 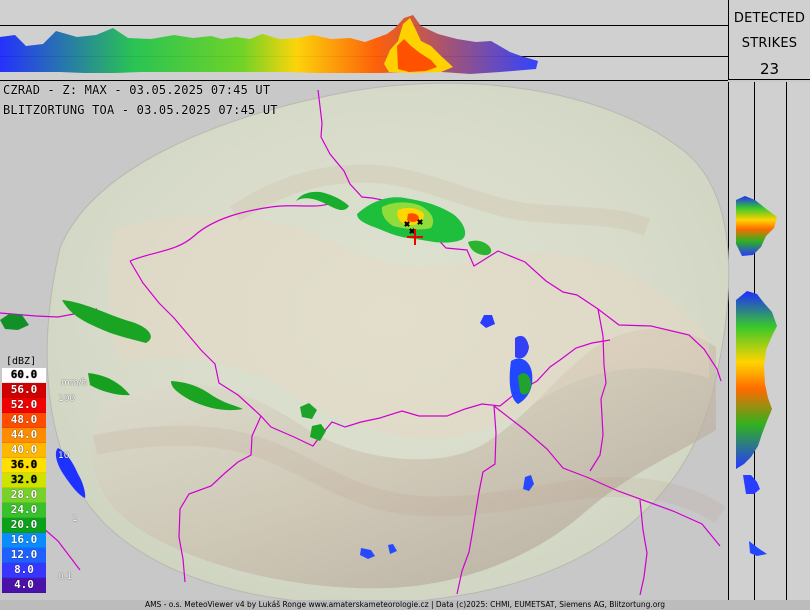 I want to click on legend-title: [dBZ], so click(x=21, y=361).